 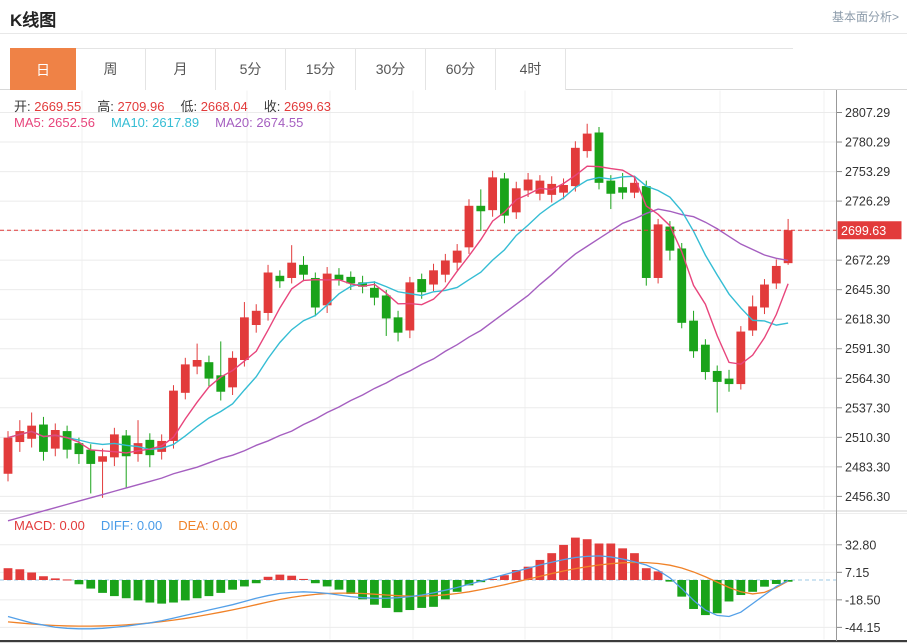 I want to click on legend-high: 高: 2709.96, so click(x=130, y=106).